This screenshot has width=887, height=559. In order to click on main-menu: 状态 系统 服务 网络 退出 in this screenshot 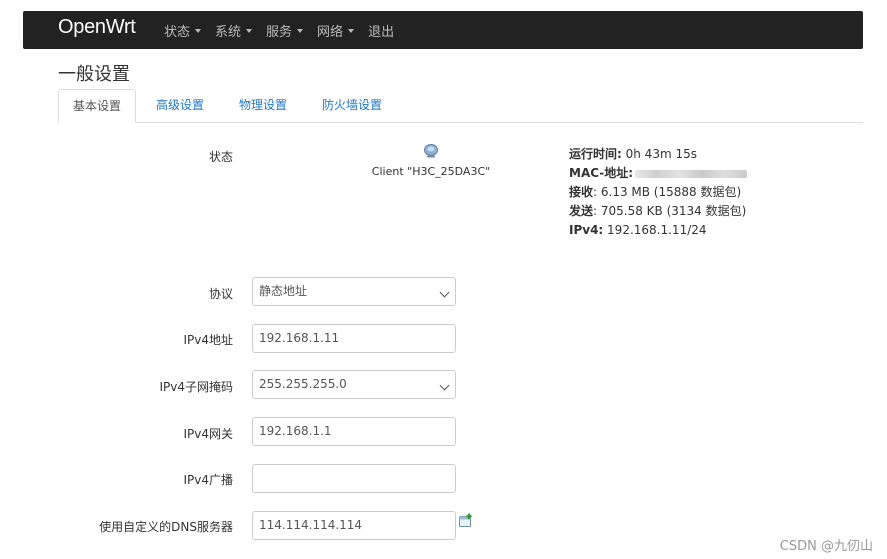, I will do `click(286, 30)`.